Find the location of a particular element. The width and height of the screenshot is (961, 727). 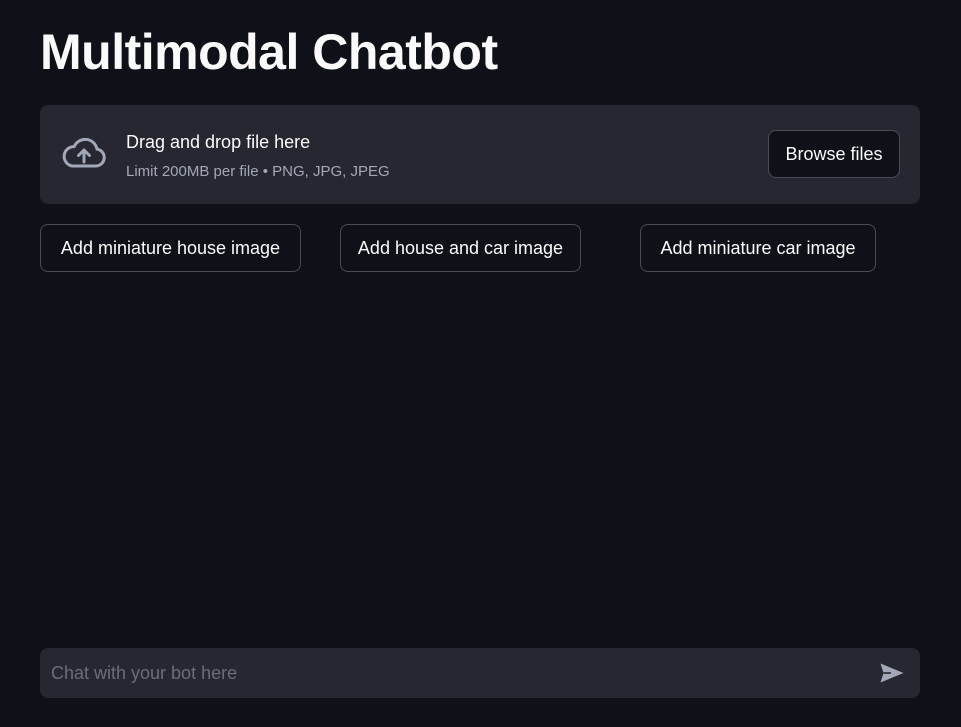

send-icon is located at coordinates (892, 673).